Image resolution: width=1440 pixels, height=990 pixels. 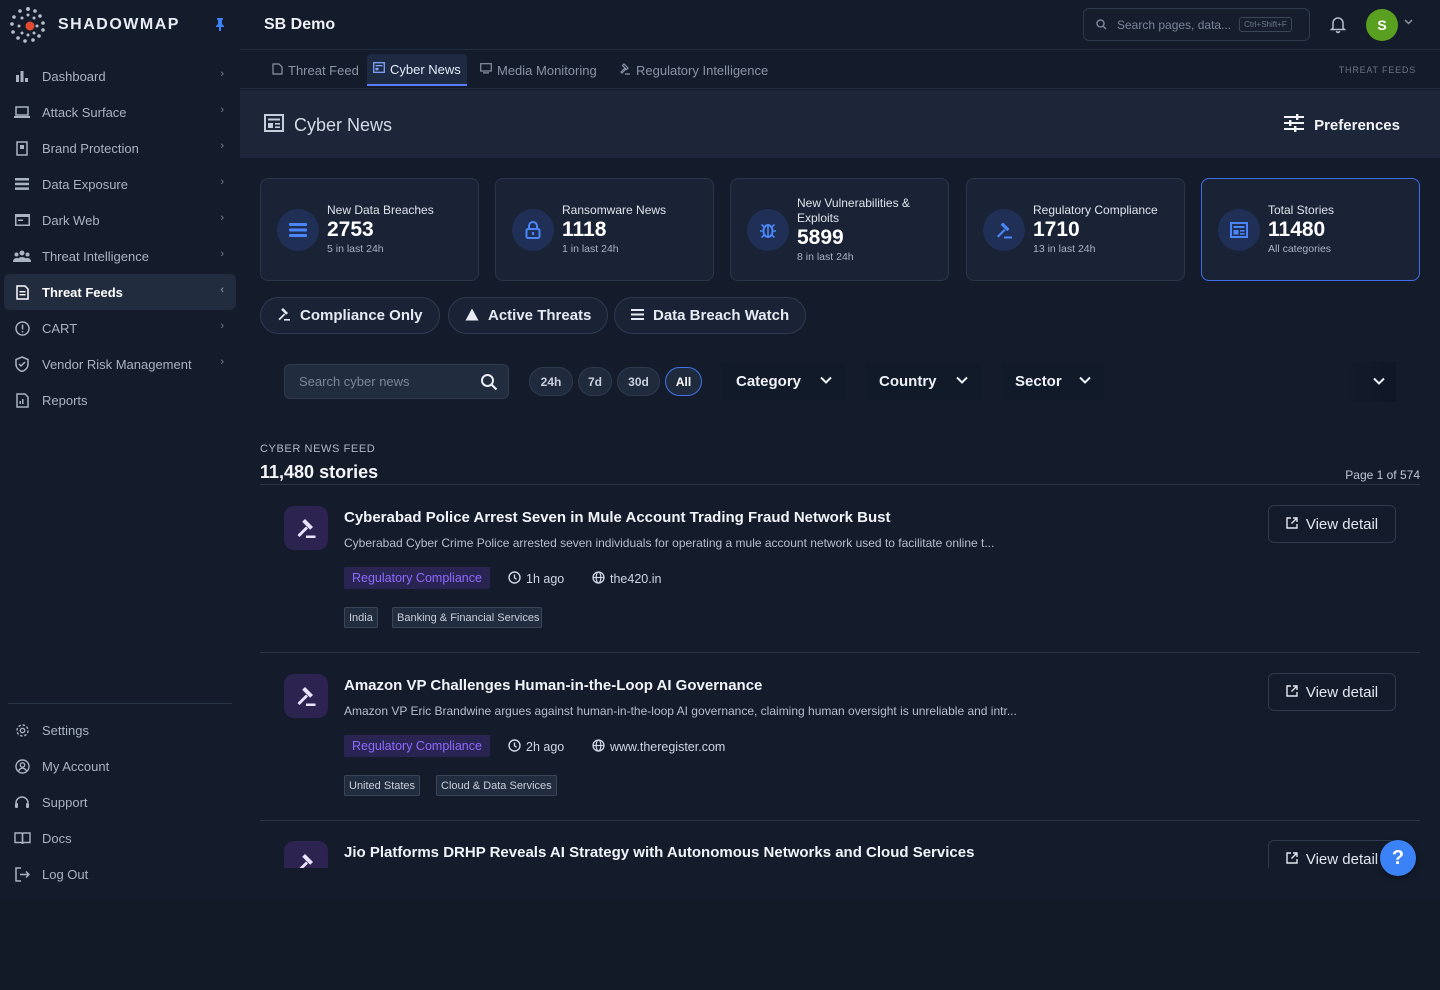 What do you see at coordinates (22, 76) in the screenshot?
I see `bar-chart-icon` at bounding box center [22, 76].